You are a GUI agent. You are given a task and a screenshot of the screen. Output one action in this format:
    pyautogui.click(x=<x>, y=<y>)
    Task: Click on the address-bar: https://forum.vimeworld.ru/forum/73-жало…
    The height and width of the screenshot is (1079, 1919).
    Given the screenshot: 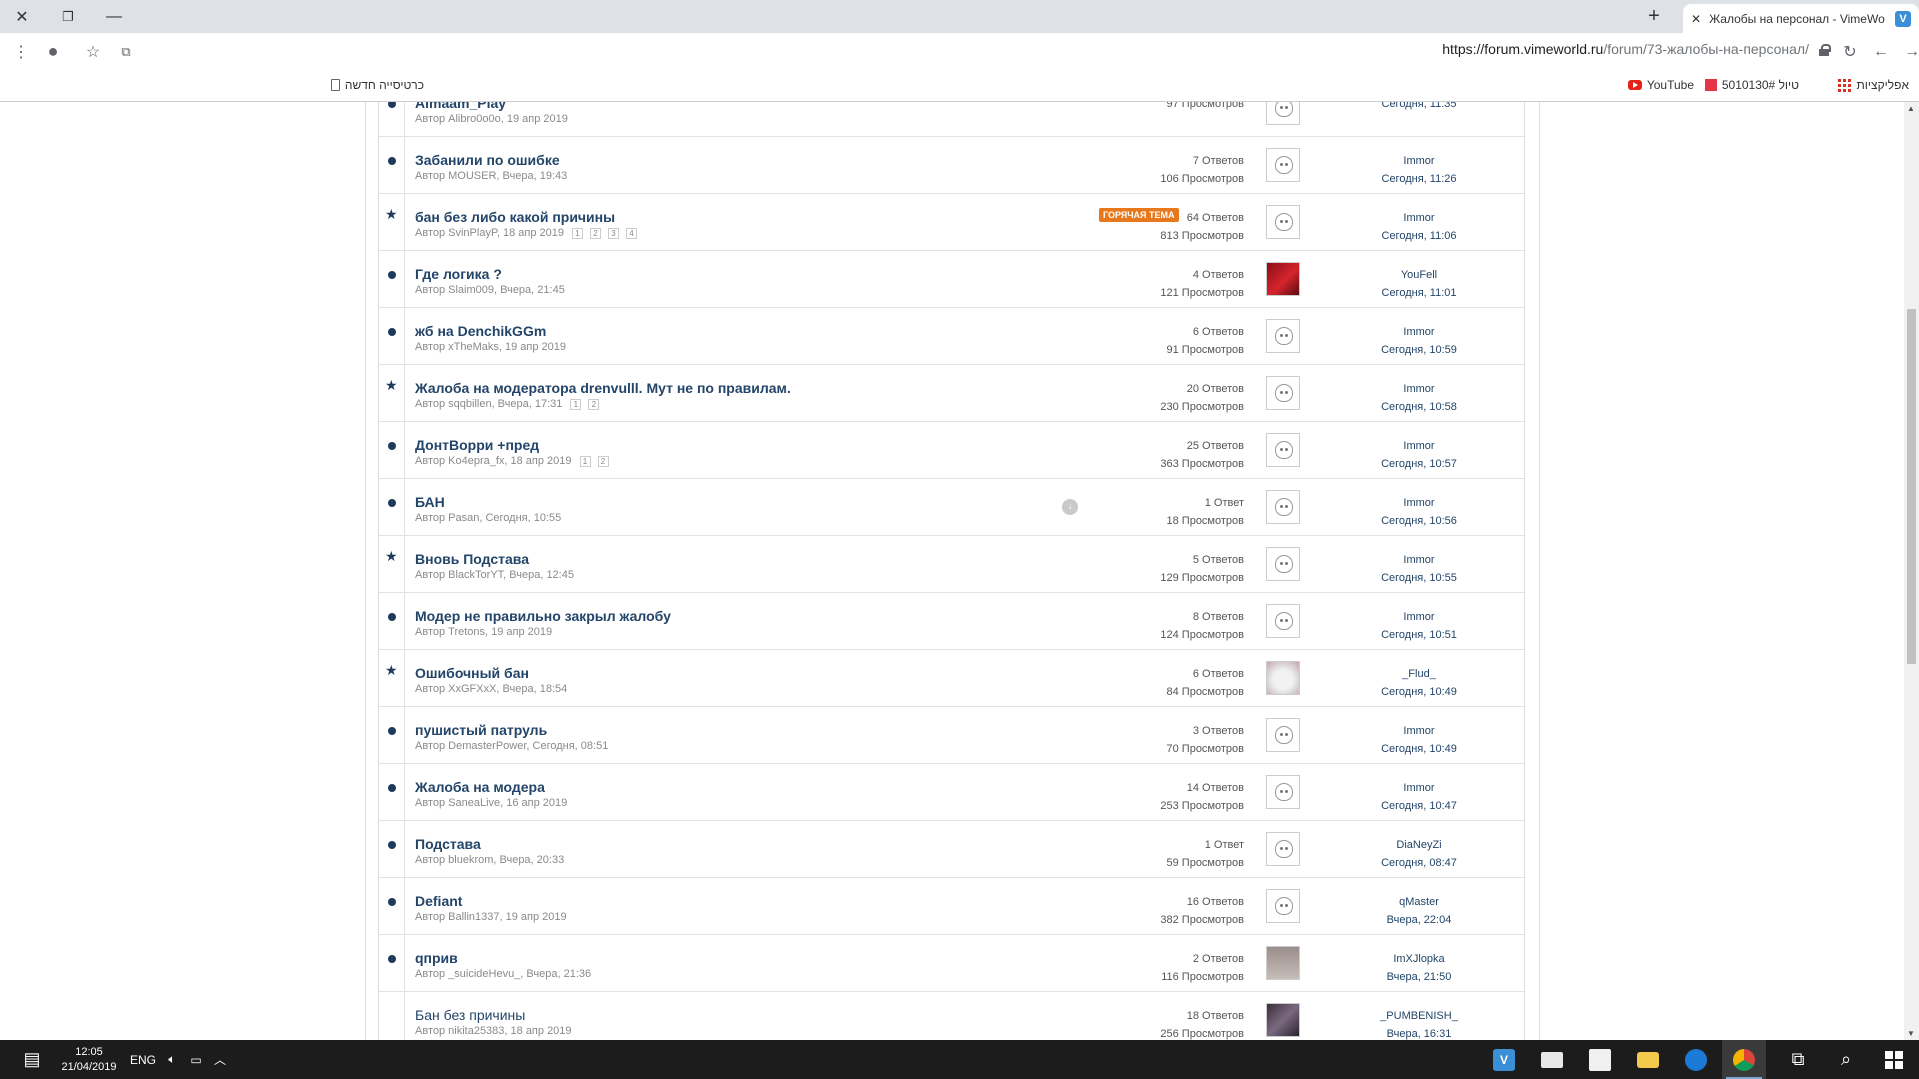 What is the action you would take?
    pyautogui.click(x=1625, y=49)
    